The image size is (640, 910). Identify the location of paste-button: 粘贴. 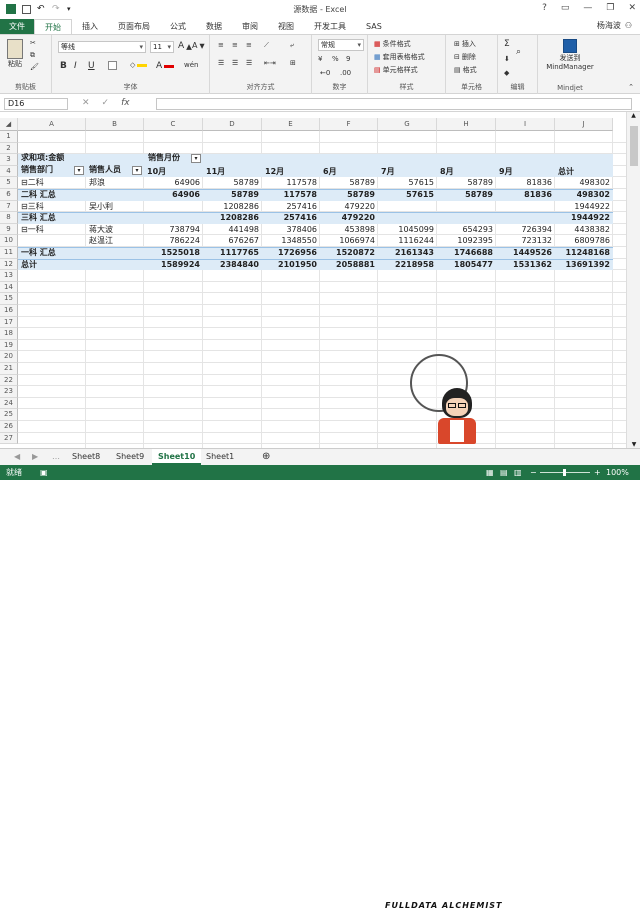
(15, 54).